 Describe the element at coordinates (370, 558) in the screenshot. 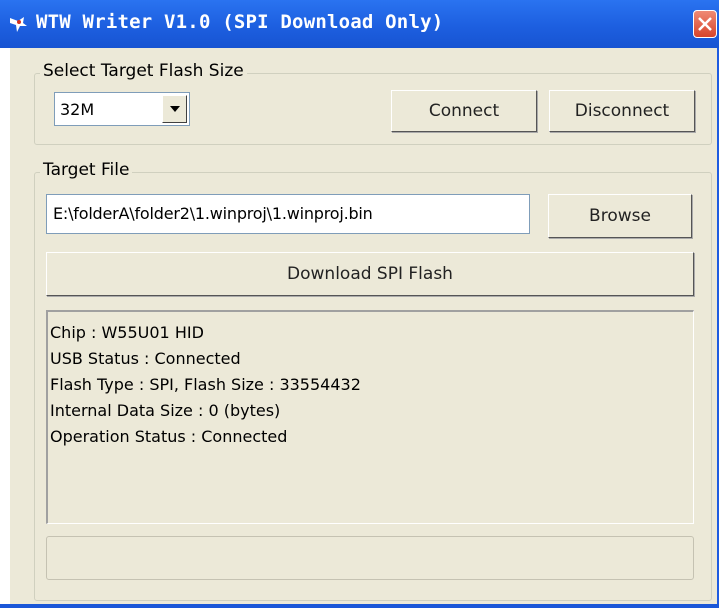

I see `progress-bar` at that location.